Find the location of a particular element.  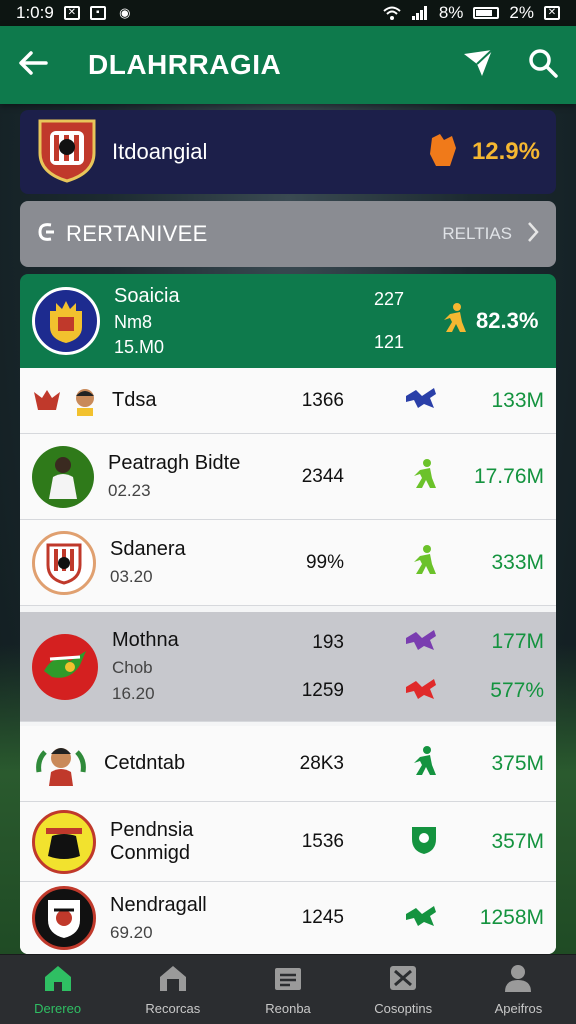

hero-percent: 12.9% is located at coordinates (505, 151).